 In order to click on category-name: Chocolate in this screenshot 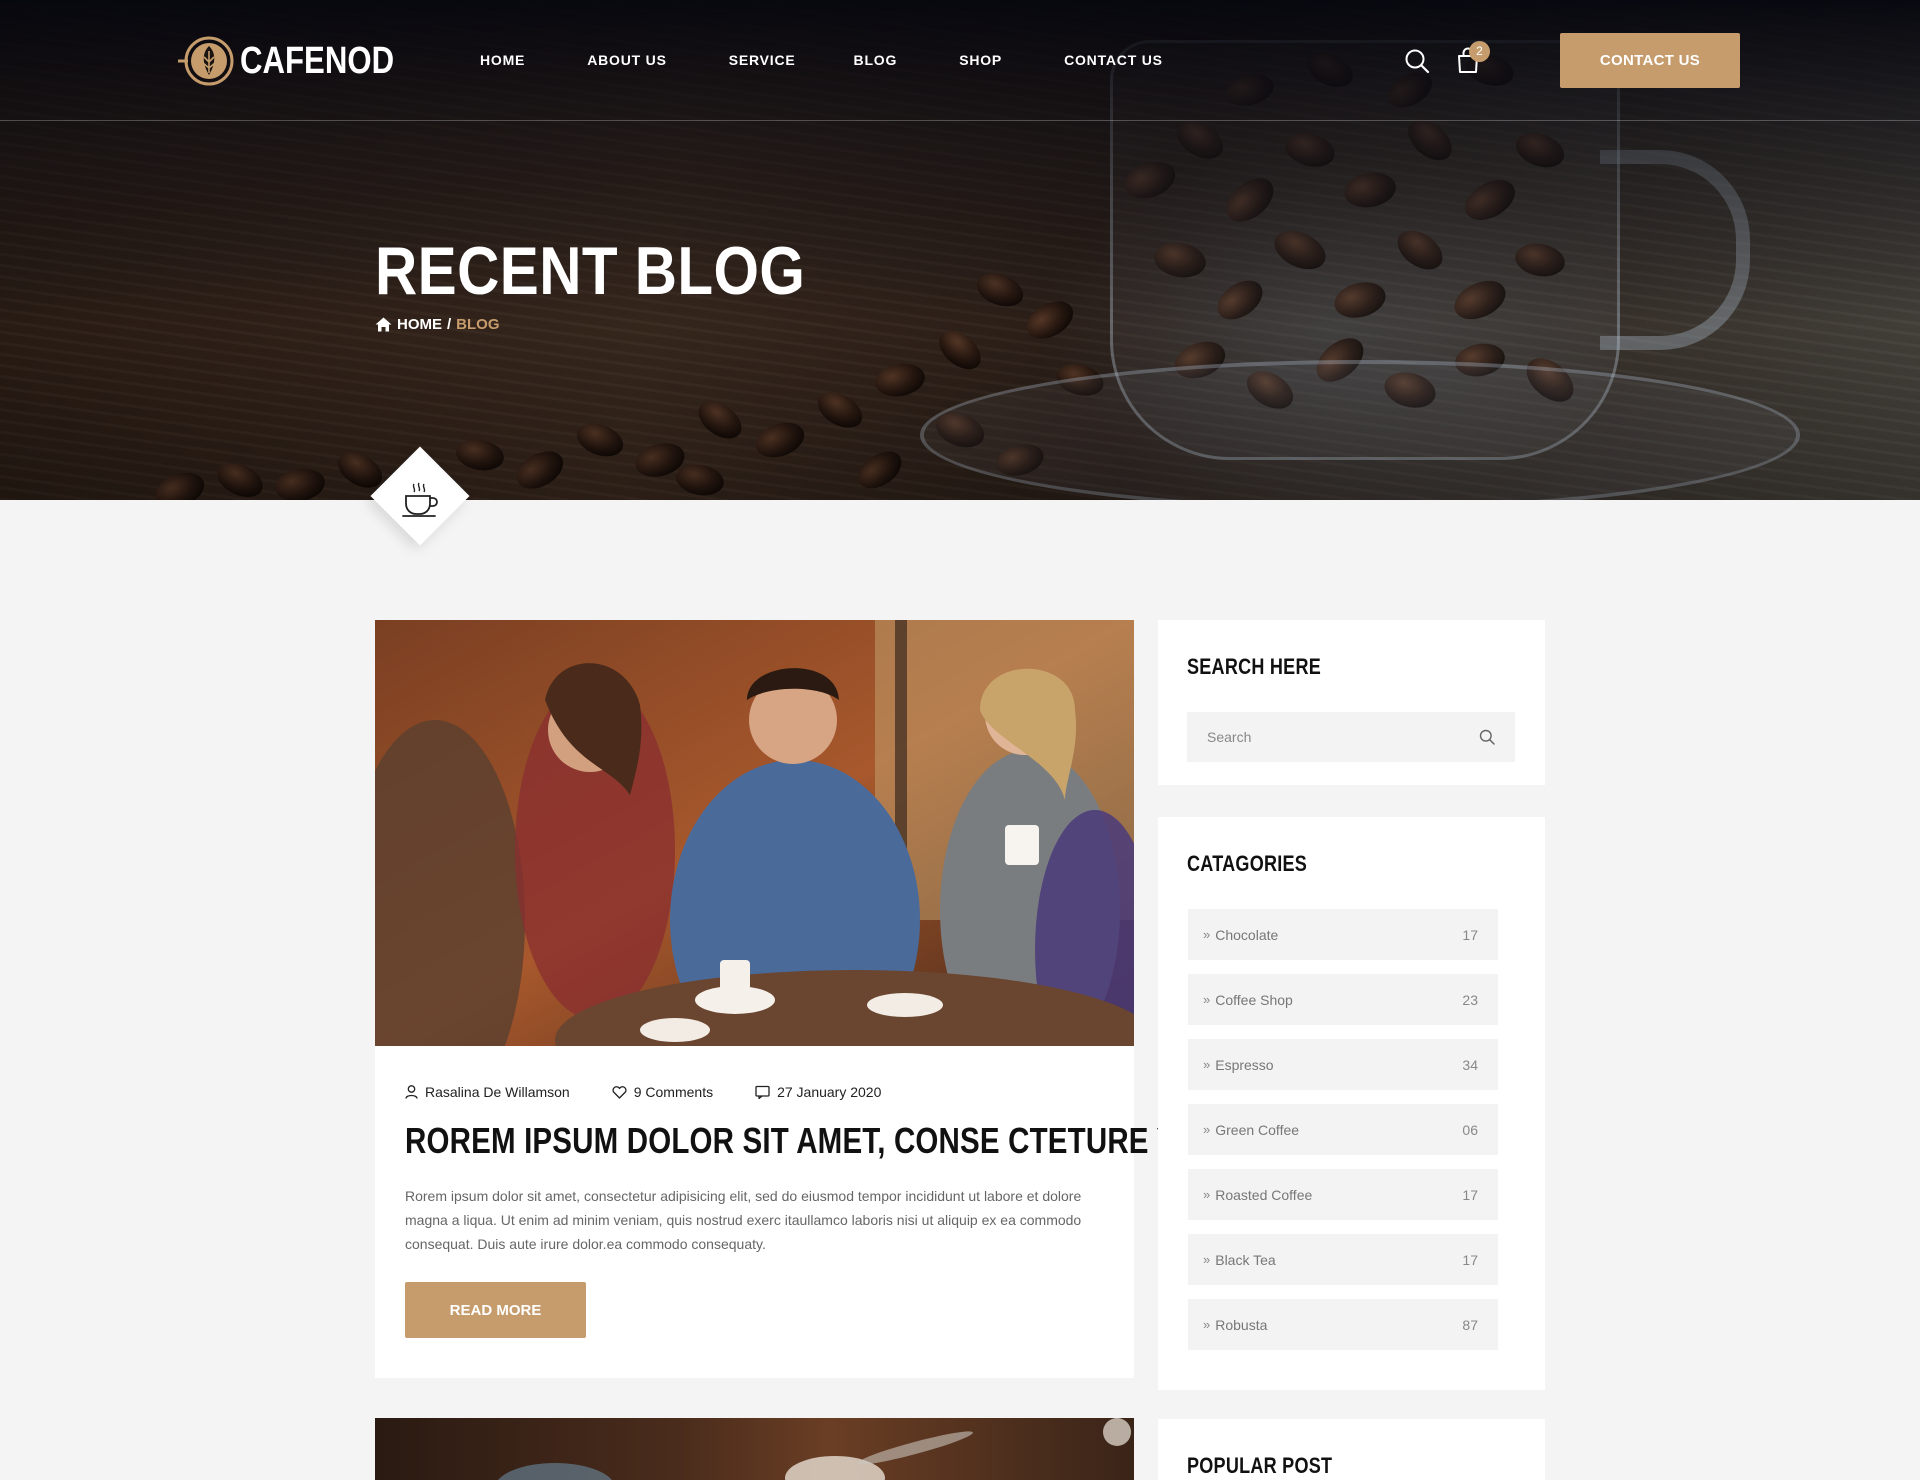, I will do `click(1247, 934)`.